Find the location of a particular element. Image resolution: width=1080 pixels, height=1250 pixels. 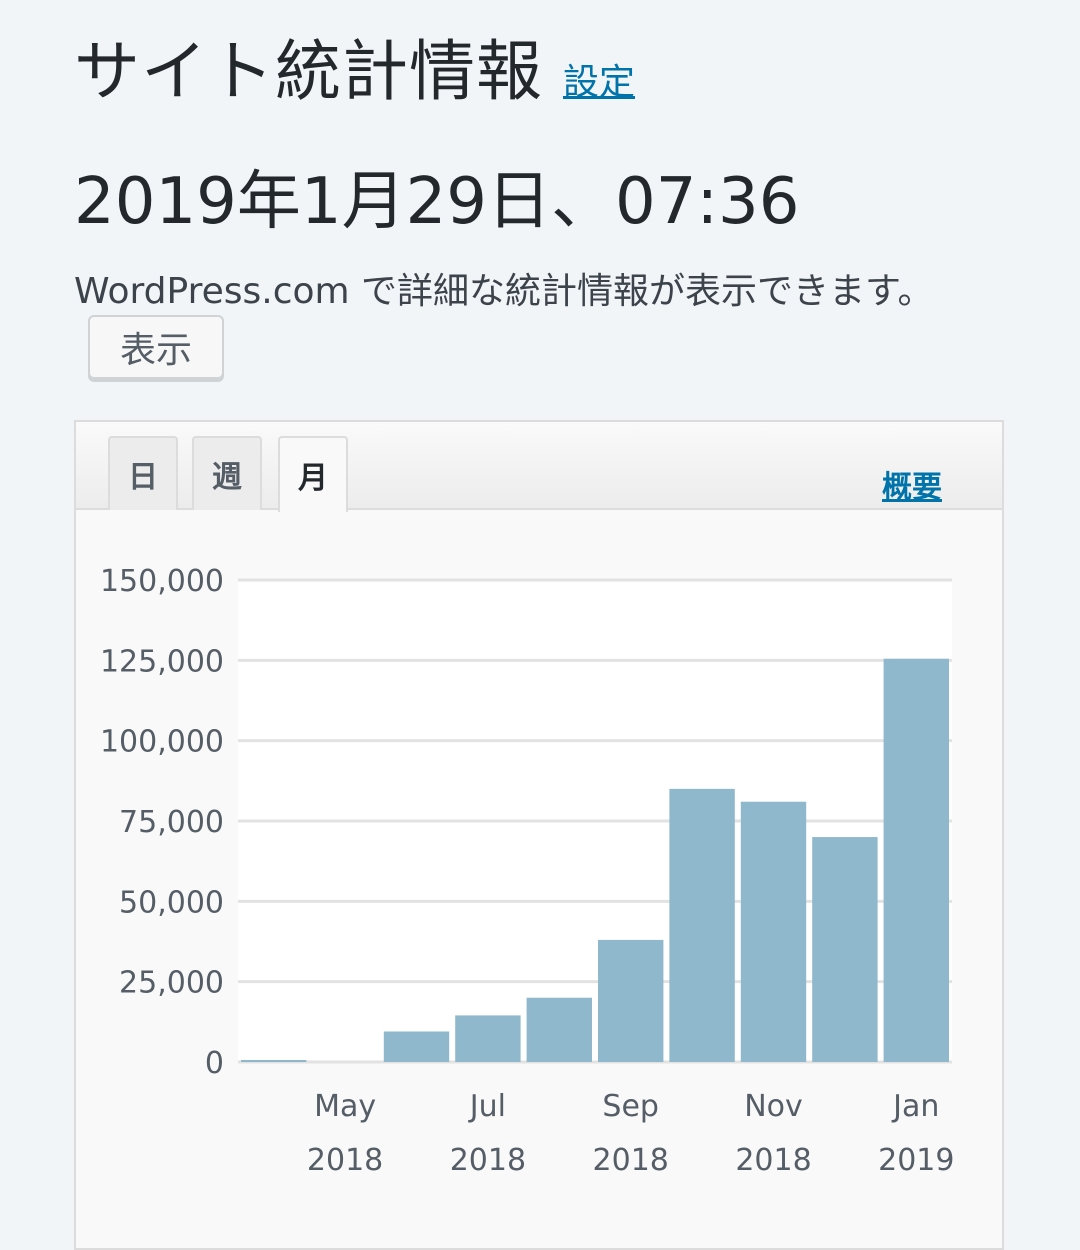

stats-datetime: 2019年1月29日、07:36 is located at coordinates (437, 202).